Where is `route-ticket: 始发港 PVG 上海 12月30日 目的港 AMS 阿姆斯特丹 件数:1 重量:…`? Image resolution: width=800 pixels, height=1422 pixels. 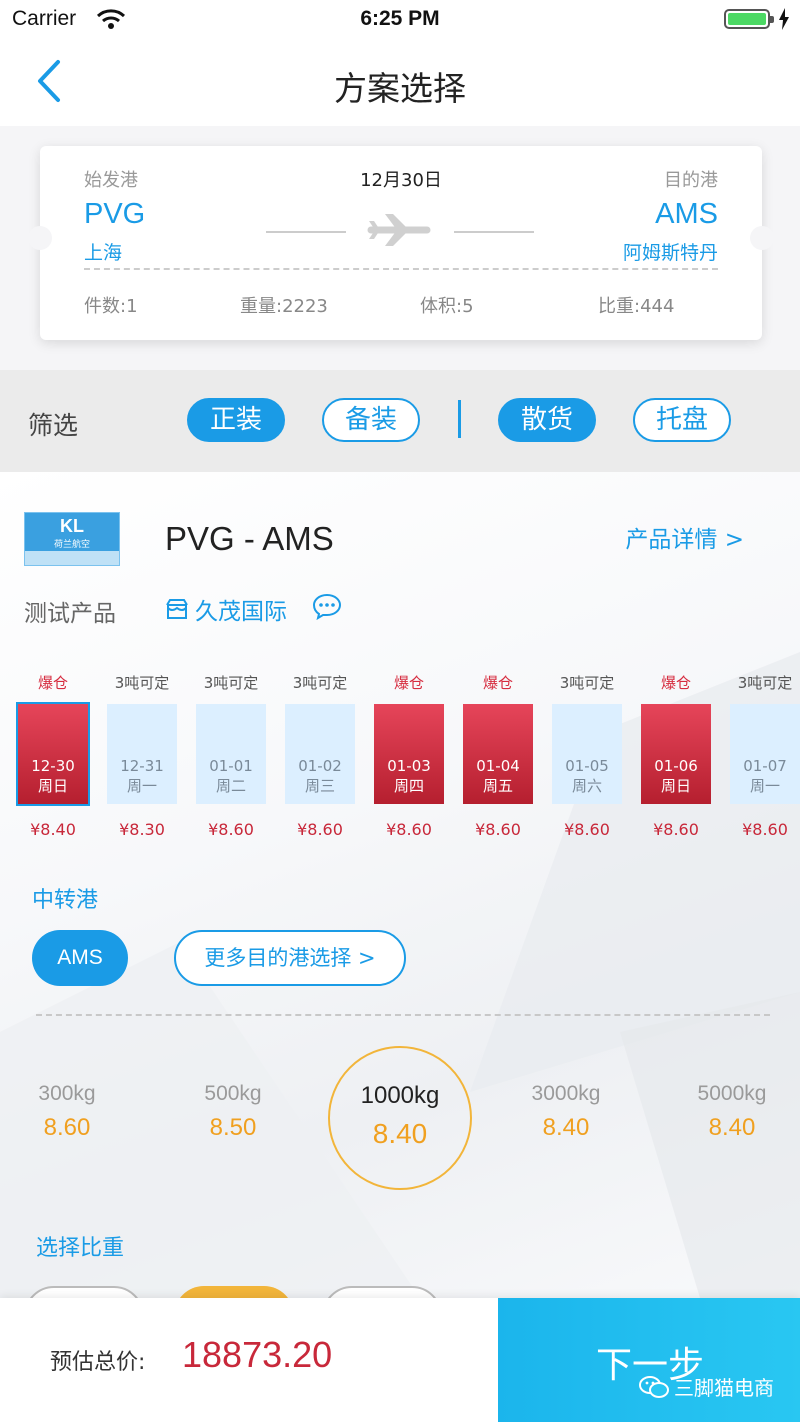 route-ticket: 始发港 PVG 上海 12月30日 目的港 AMS 阿姆斯特丹 件数:1 重量:… is located at coordinates (401, 243).